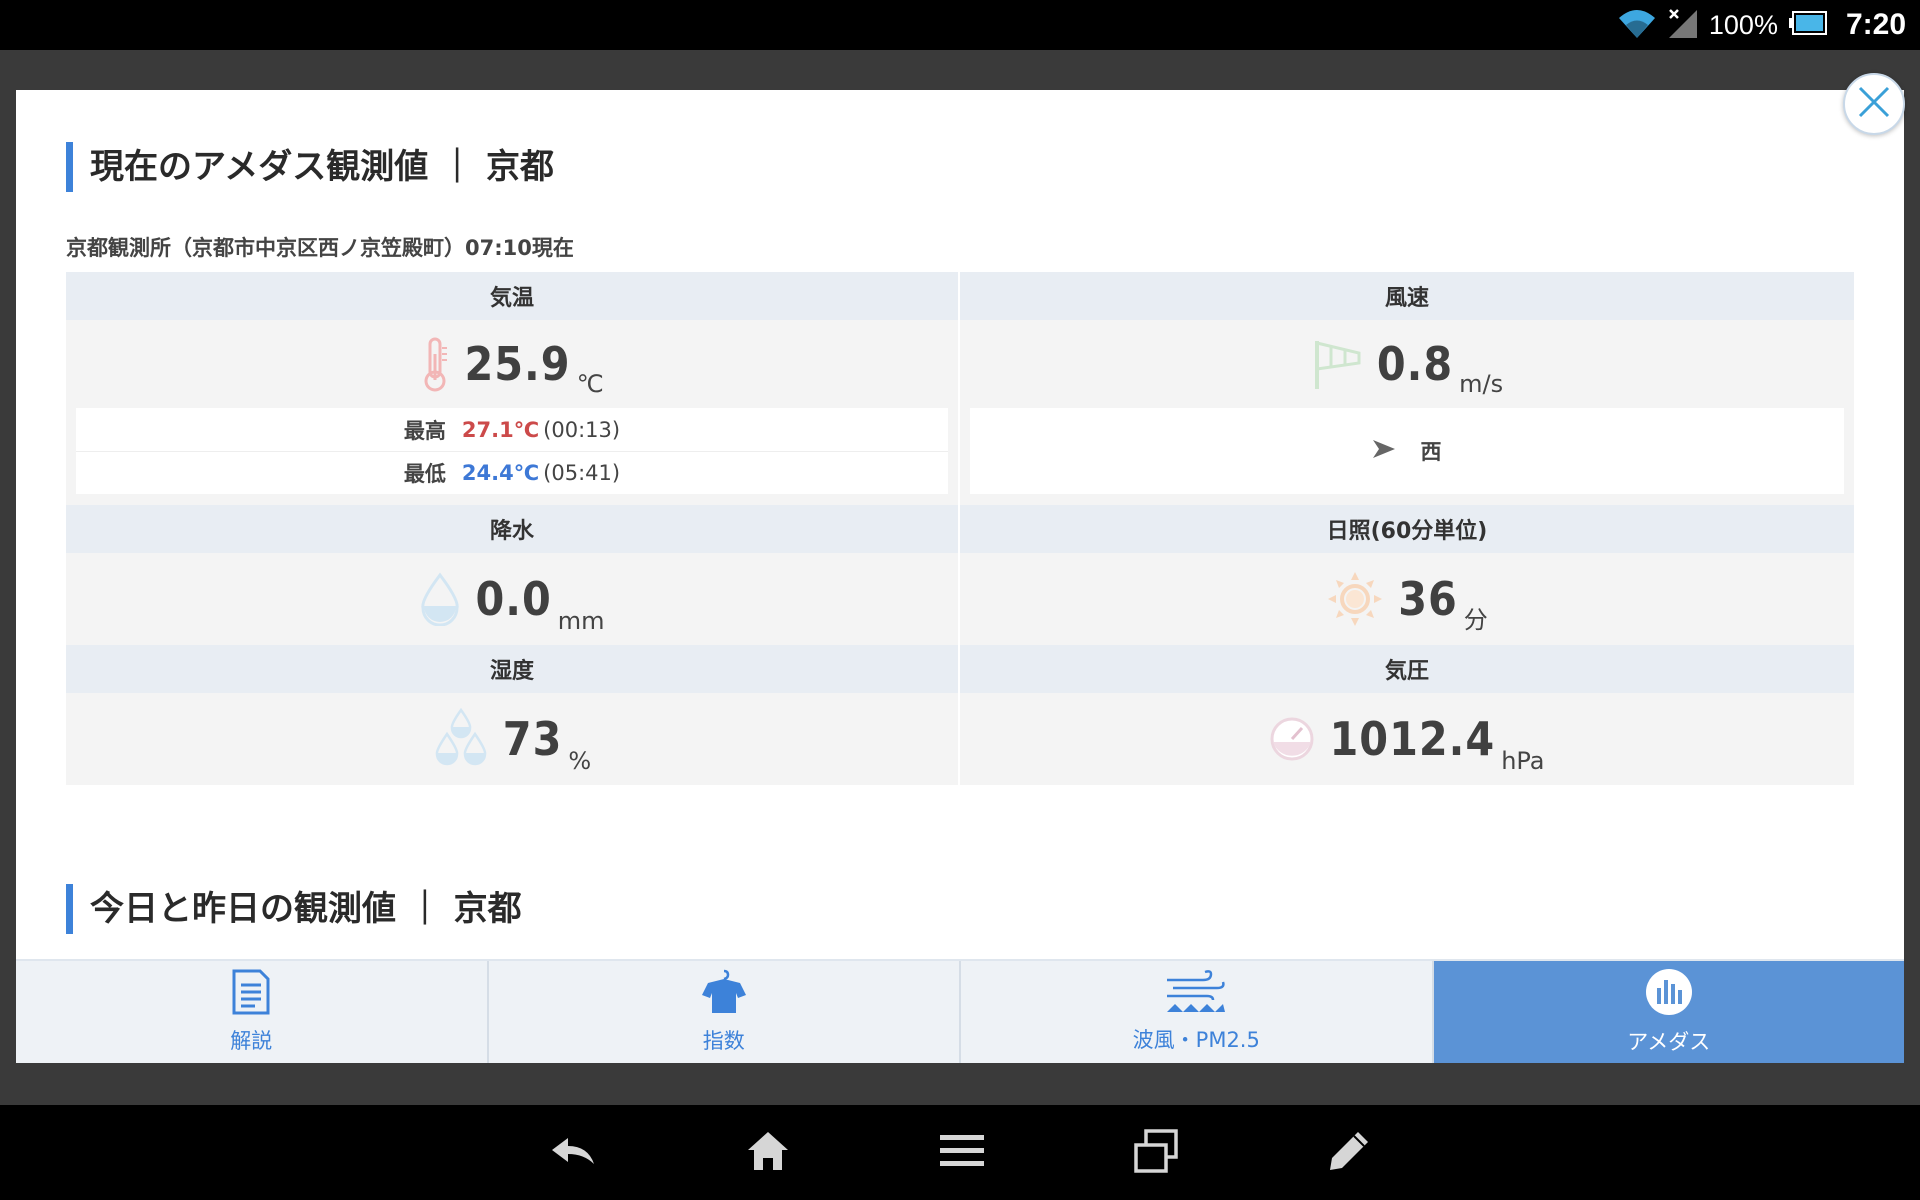 Image resolution: width=1920 pixels, height=1200 pixels. Describe the element at coordinates (251, 1041) in the screenshot. I see `tab-explanation-label: 解説` at that location.